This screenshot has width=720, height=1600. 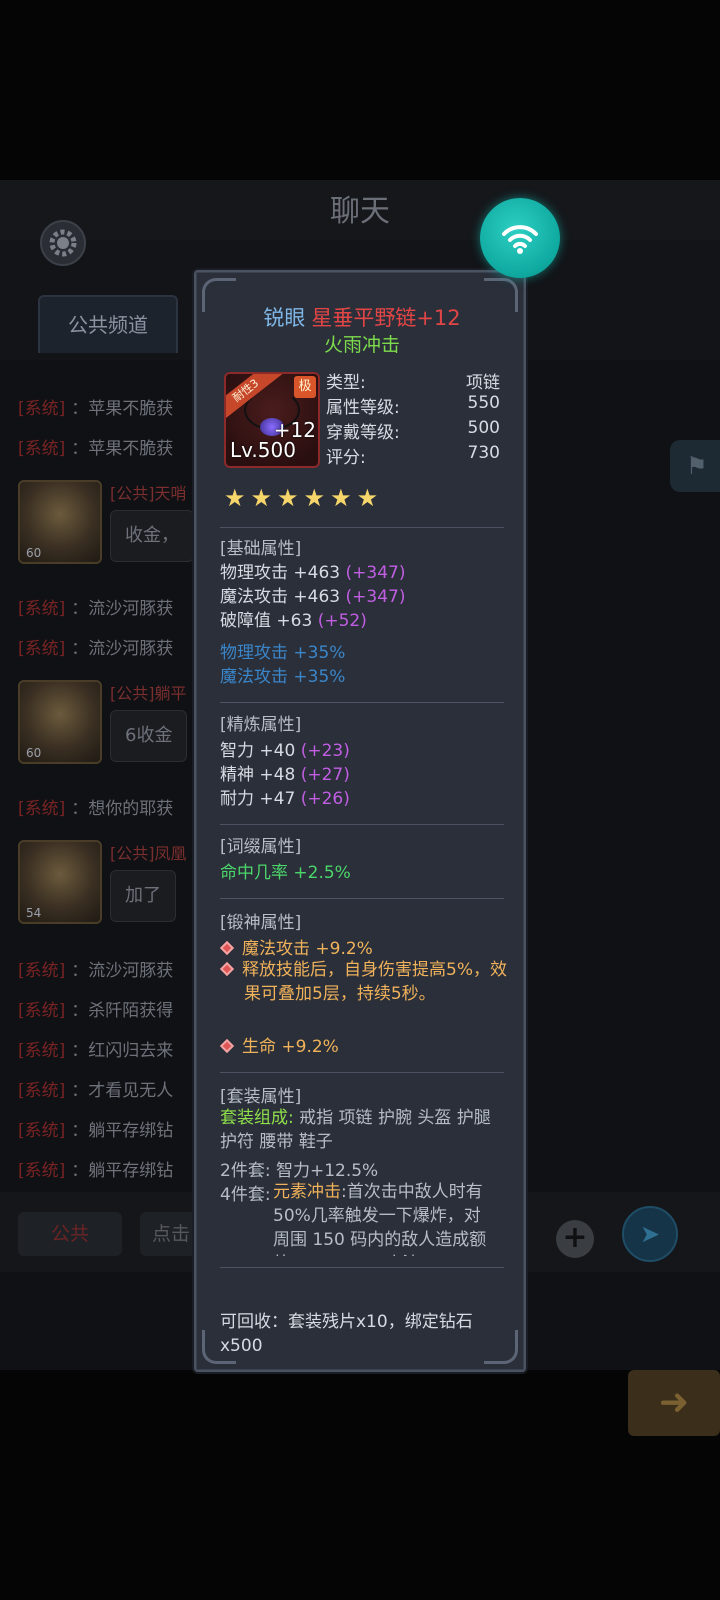 I want to click on tab-public-channel: 公共频道, so click(x=108, y=324).